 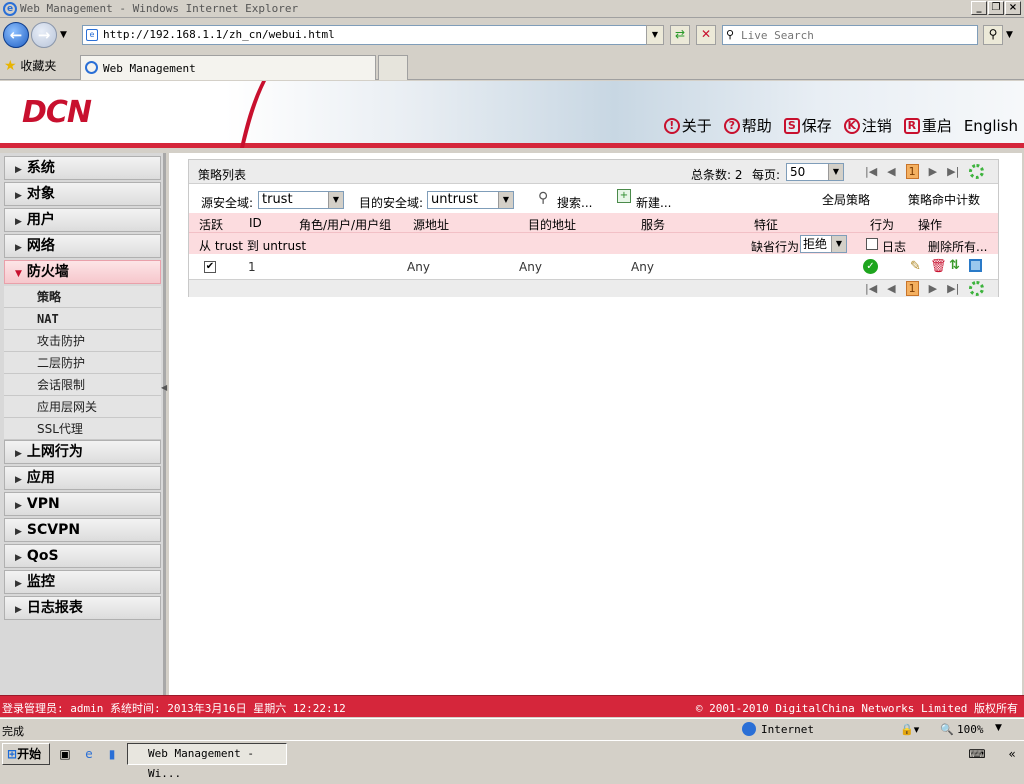 What do you see at coordinates (253, 246) in the screenshot?
I see `zone-text: 从 trust 到 untrust` at bounding box center [253, 246].